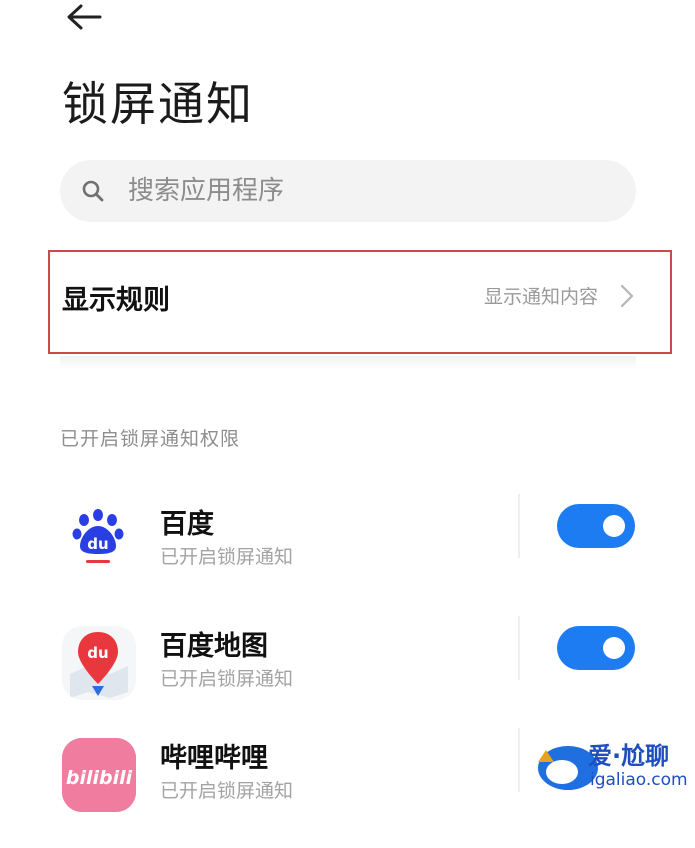  I want to click on watermark-site: igaliao.com, so click(639, 780).